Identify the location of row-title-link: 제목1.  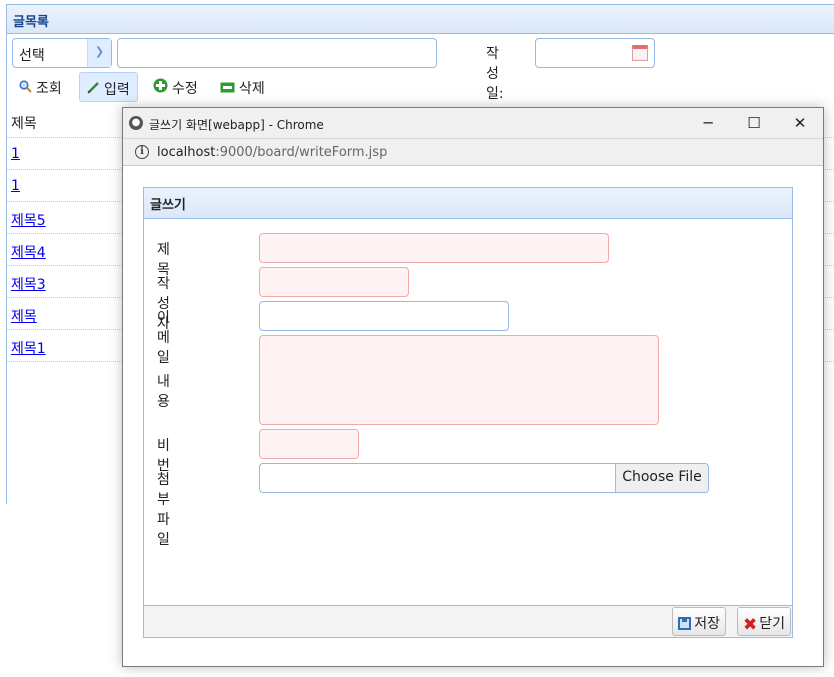
(28, 349).